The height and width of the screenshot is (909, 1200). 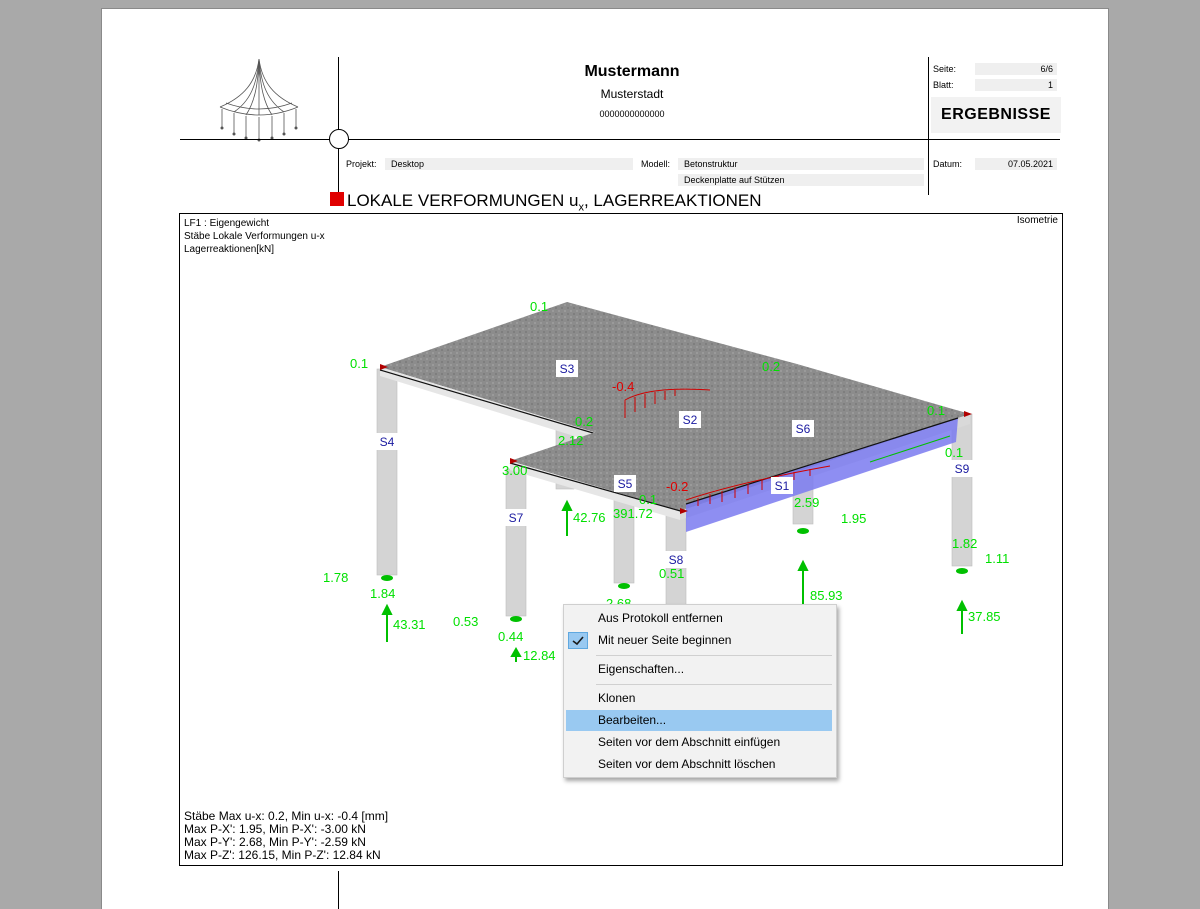 I want to click on company-city: Musterstadt, so click(x=632, y=94).